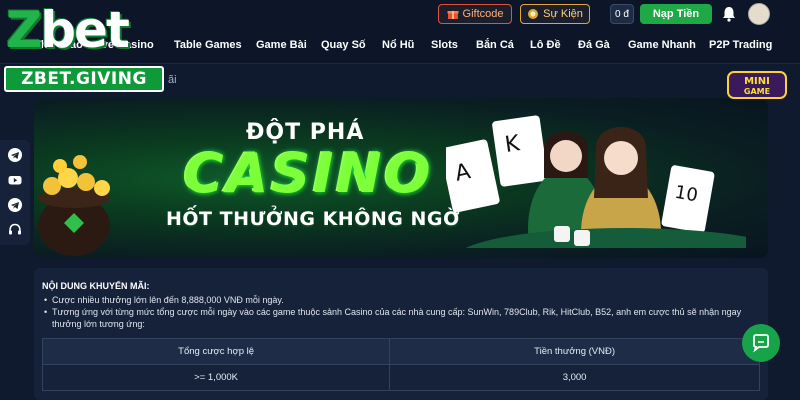 The image size is (800, 400). Describe the element at coordinates (574, 351) in the screenshot. I see `table-header-cell: Tiền thưởng (VNĐ)` at that location.